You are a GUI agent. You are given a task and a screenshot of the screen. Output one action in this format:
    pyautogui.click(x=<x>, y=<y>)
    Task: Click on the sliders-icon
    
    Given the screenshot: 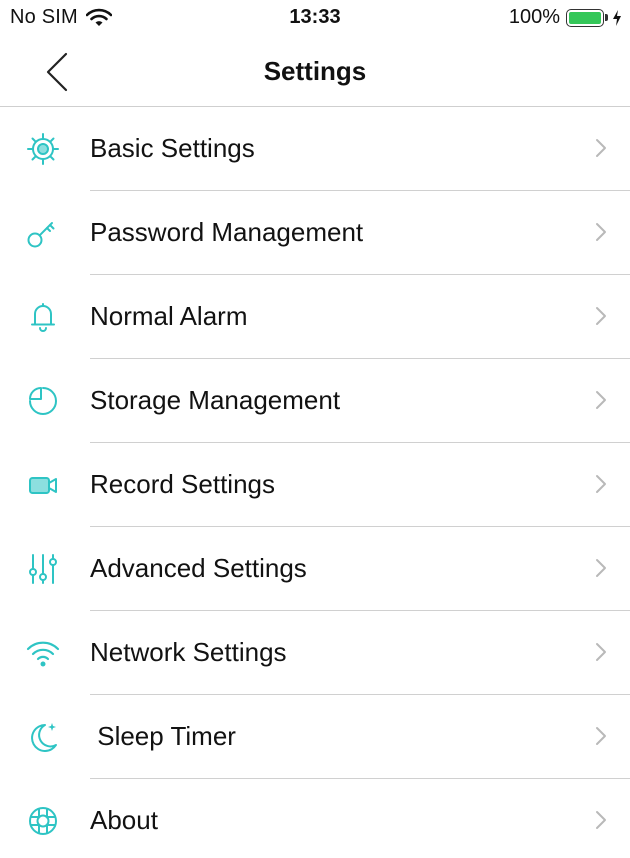 What is the action you would take?
    pyautogui.click(x=43, y=569)
    